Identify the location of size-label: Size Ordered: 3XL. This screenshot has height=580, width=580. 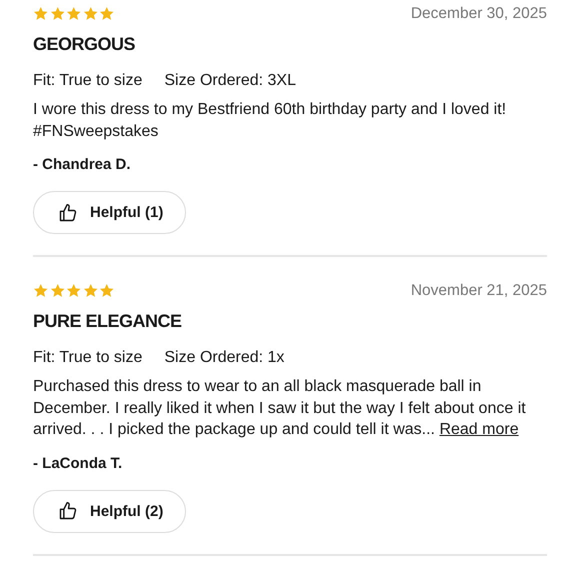
(230, 81).